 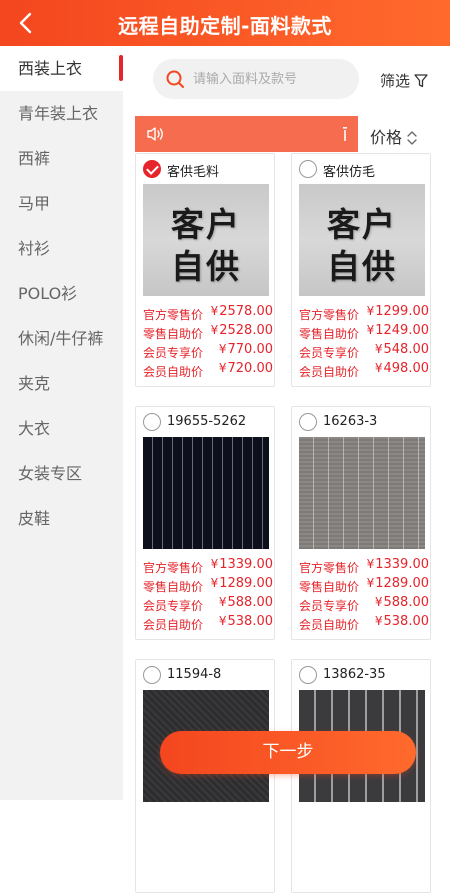 What do you see at coordinates (402, 311) in the screenshot?
I see `price-amount: 1299.00` at bounding box center [402, 311].